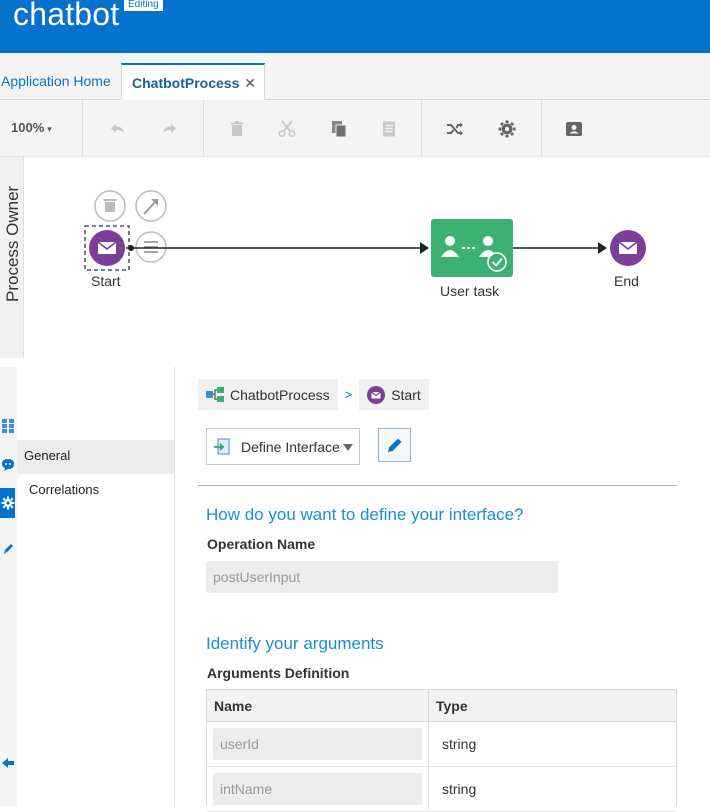 The image size is (710, 812). Describe the element at coordinates (295, 643) in the screenshot. I see `arguments-section-title: Identify your arguments` at that location.